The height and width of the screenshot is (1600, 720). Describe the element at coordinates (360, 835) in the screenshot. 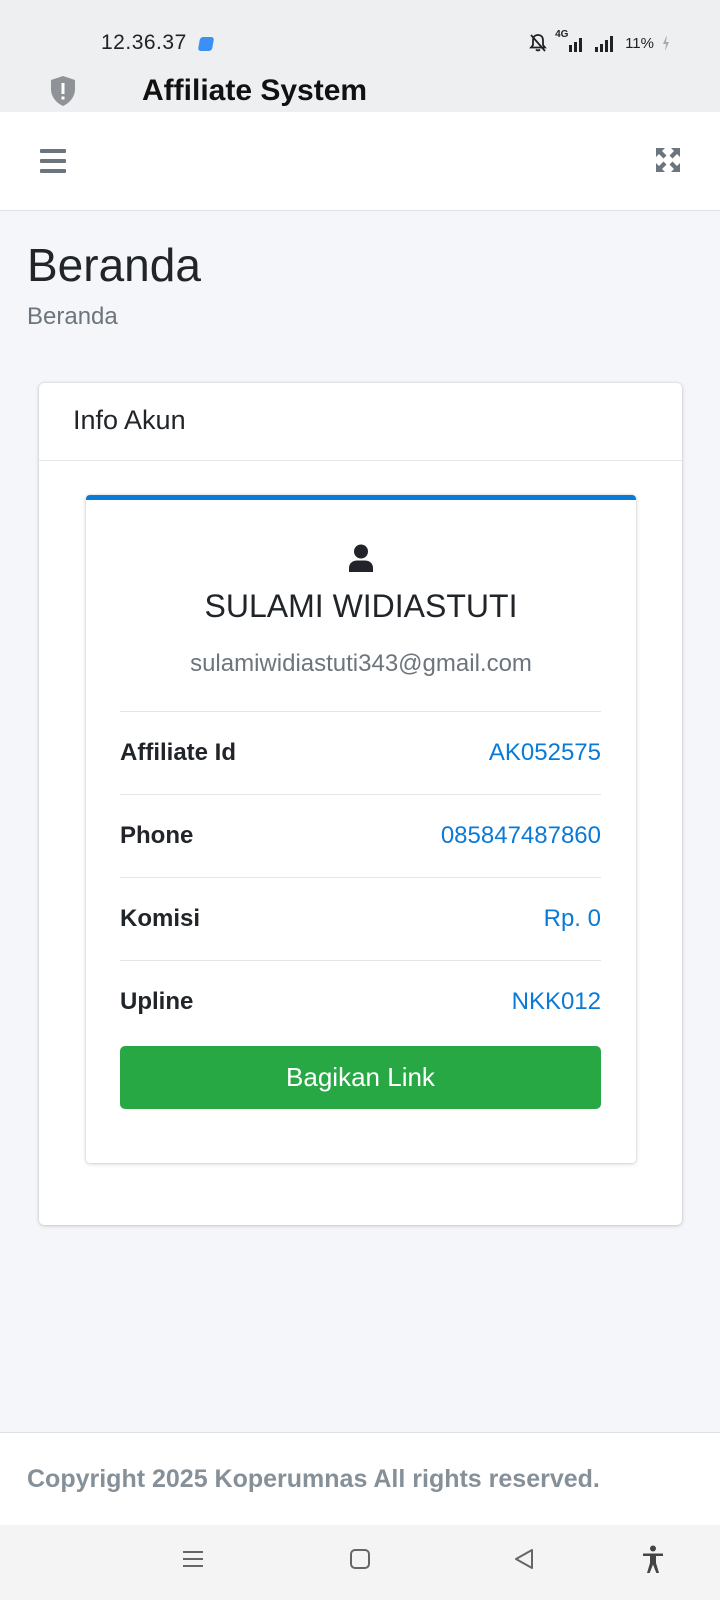

I see `info-row-phone: Phone 085847487860` at that location.